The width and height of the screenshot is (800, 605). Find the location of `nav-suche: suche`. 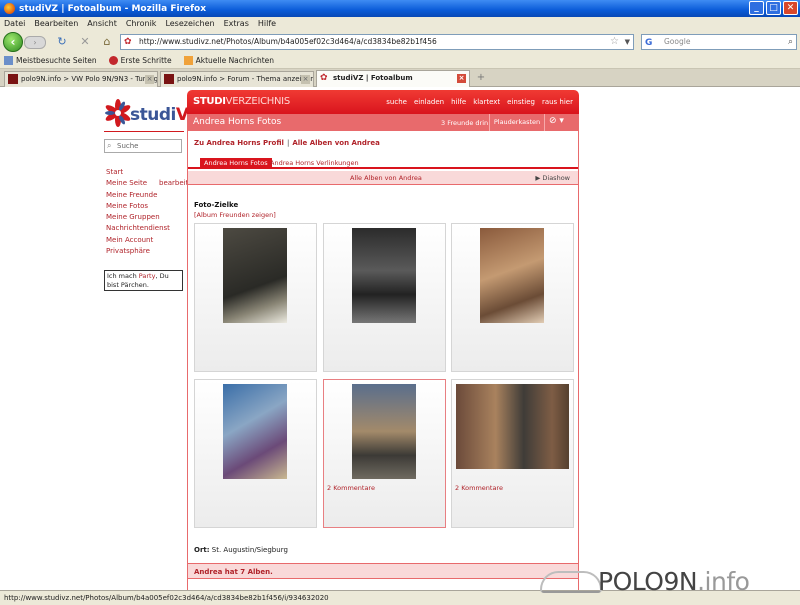

nav-suche: suche is located at coordinates (396, 102).